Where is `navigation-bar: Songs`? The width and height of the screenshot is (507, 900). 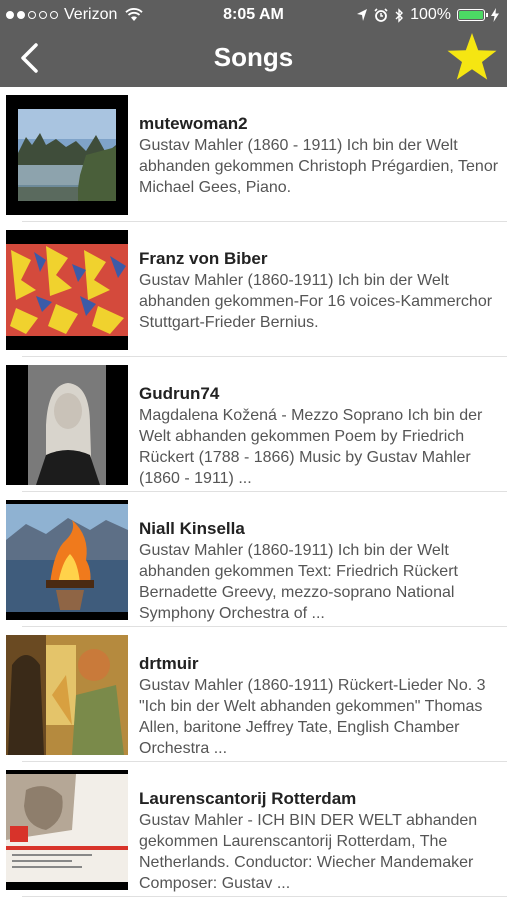
navigation-bar: Songs is located at coordinates (253, 58).